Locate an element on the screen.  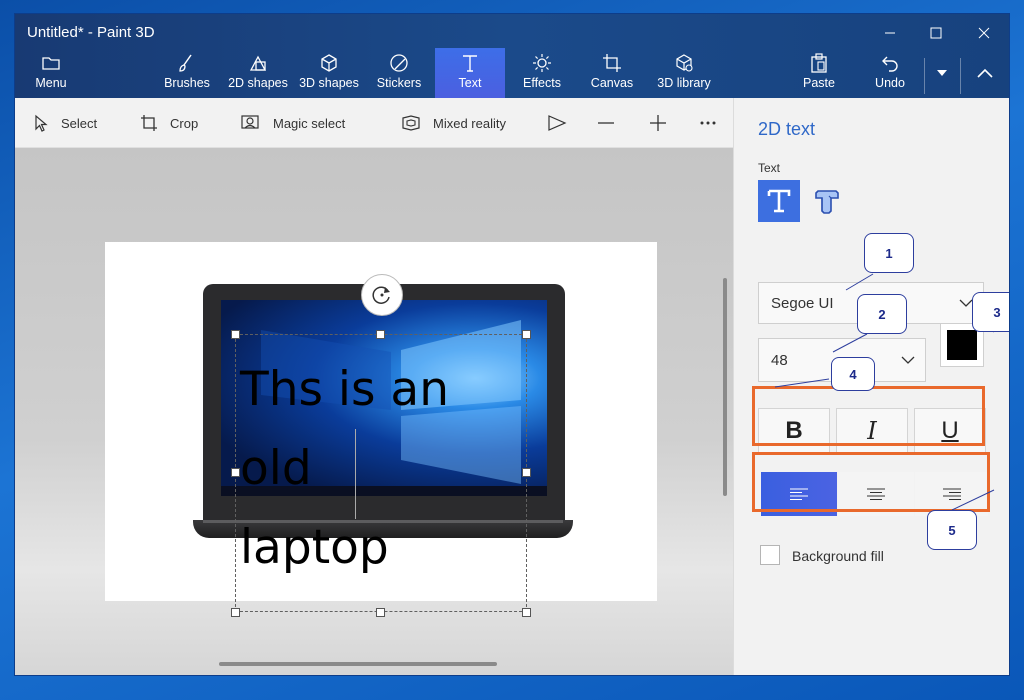
text-line: laptop is located at coordinates (314, 547).